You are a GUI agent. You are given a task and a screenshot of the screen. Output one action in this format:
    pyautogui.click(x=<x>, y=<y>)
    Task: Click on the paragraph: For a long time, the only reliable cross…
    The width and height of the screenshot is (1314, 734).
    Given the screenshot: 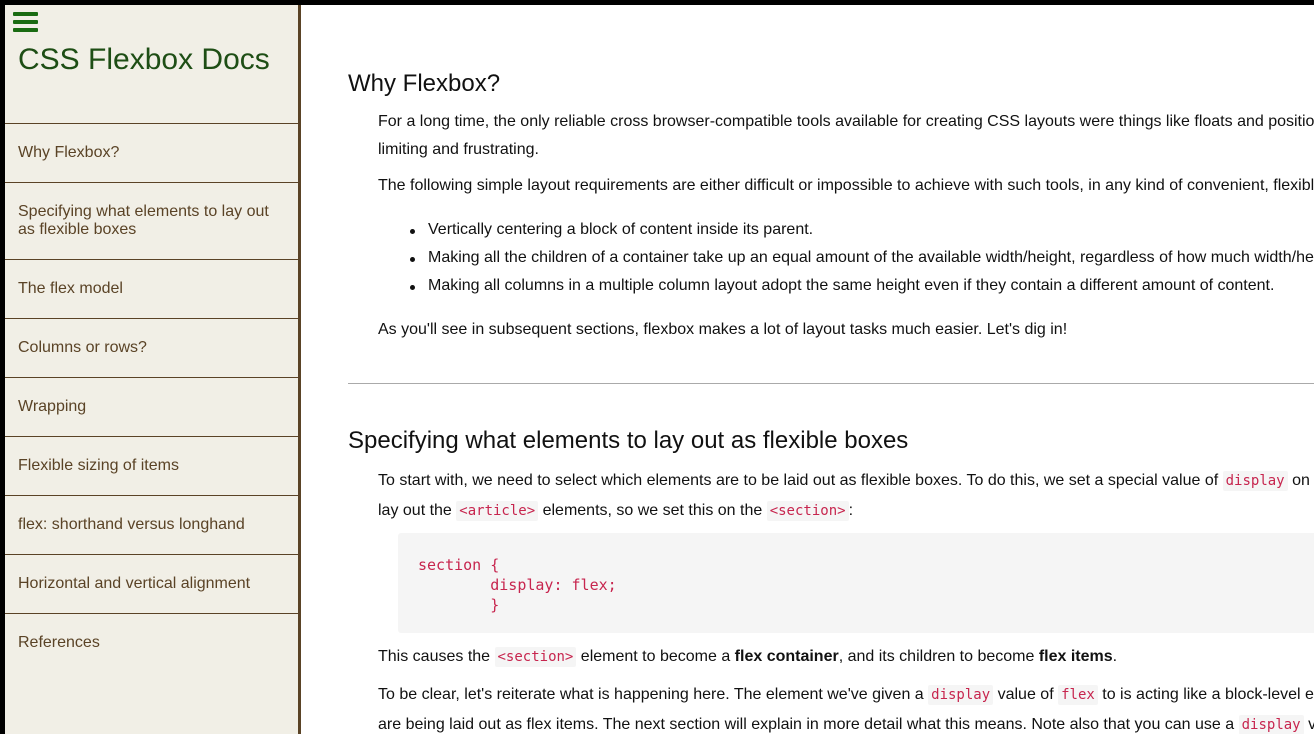 What is the action you would take?
    pyautogui.click(x=846, y=121)
    